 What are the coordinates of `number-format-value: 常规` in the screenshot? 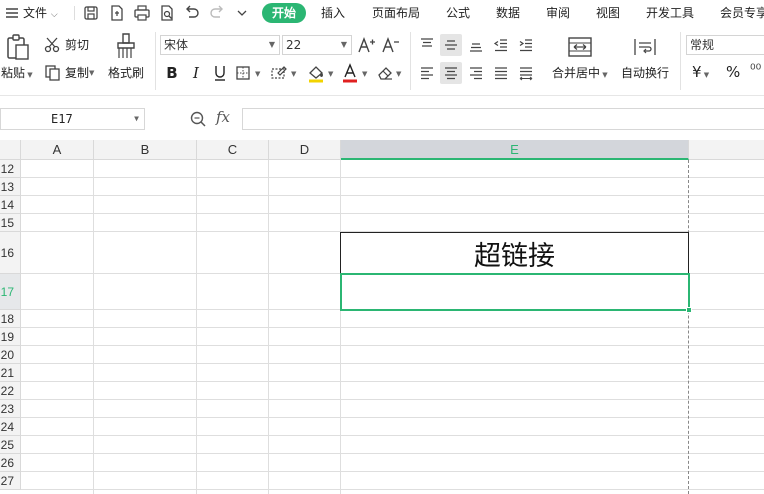 It's located at (702, 45).